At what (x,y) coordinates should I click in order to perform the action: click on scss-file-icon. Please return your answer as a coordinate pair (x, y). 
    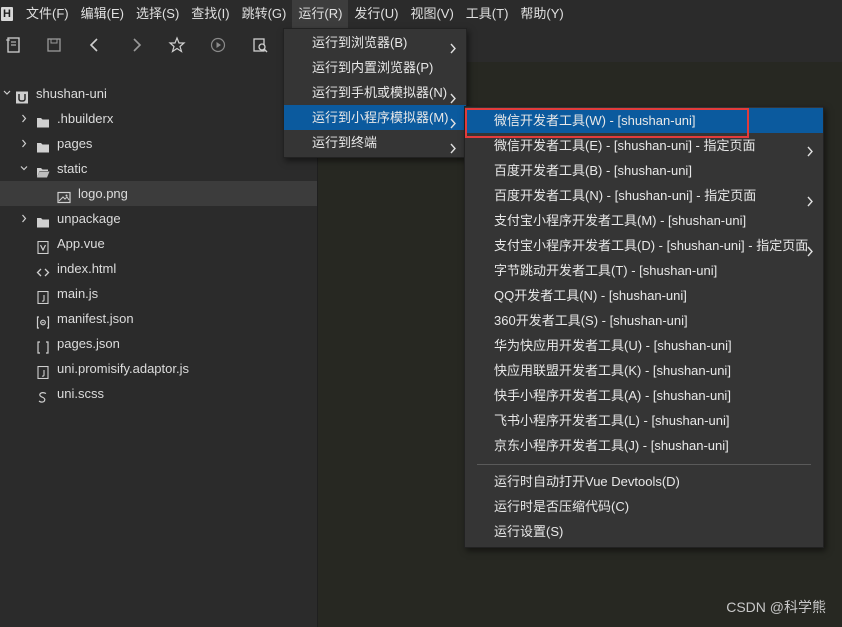
    Looking at the image, I should click on (43, 395).